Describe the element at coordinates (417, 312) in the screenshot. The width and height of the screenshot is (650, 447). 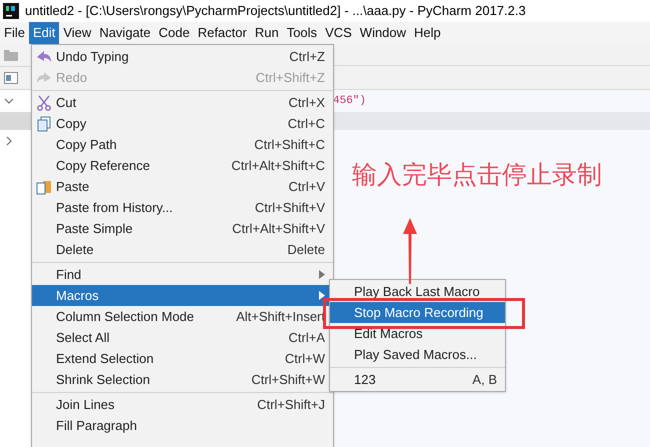
I see `menu-item: Stop Macro Recording` at that location.